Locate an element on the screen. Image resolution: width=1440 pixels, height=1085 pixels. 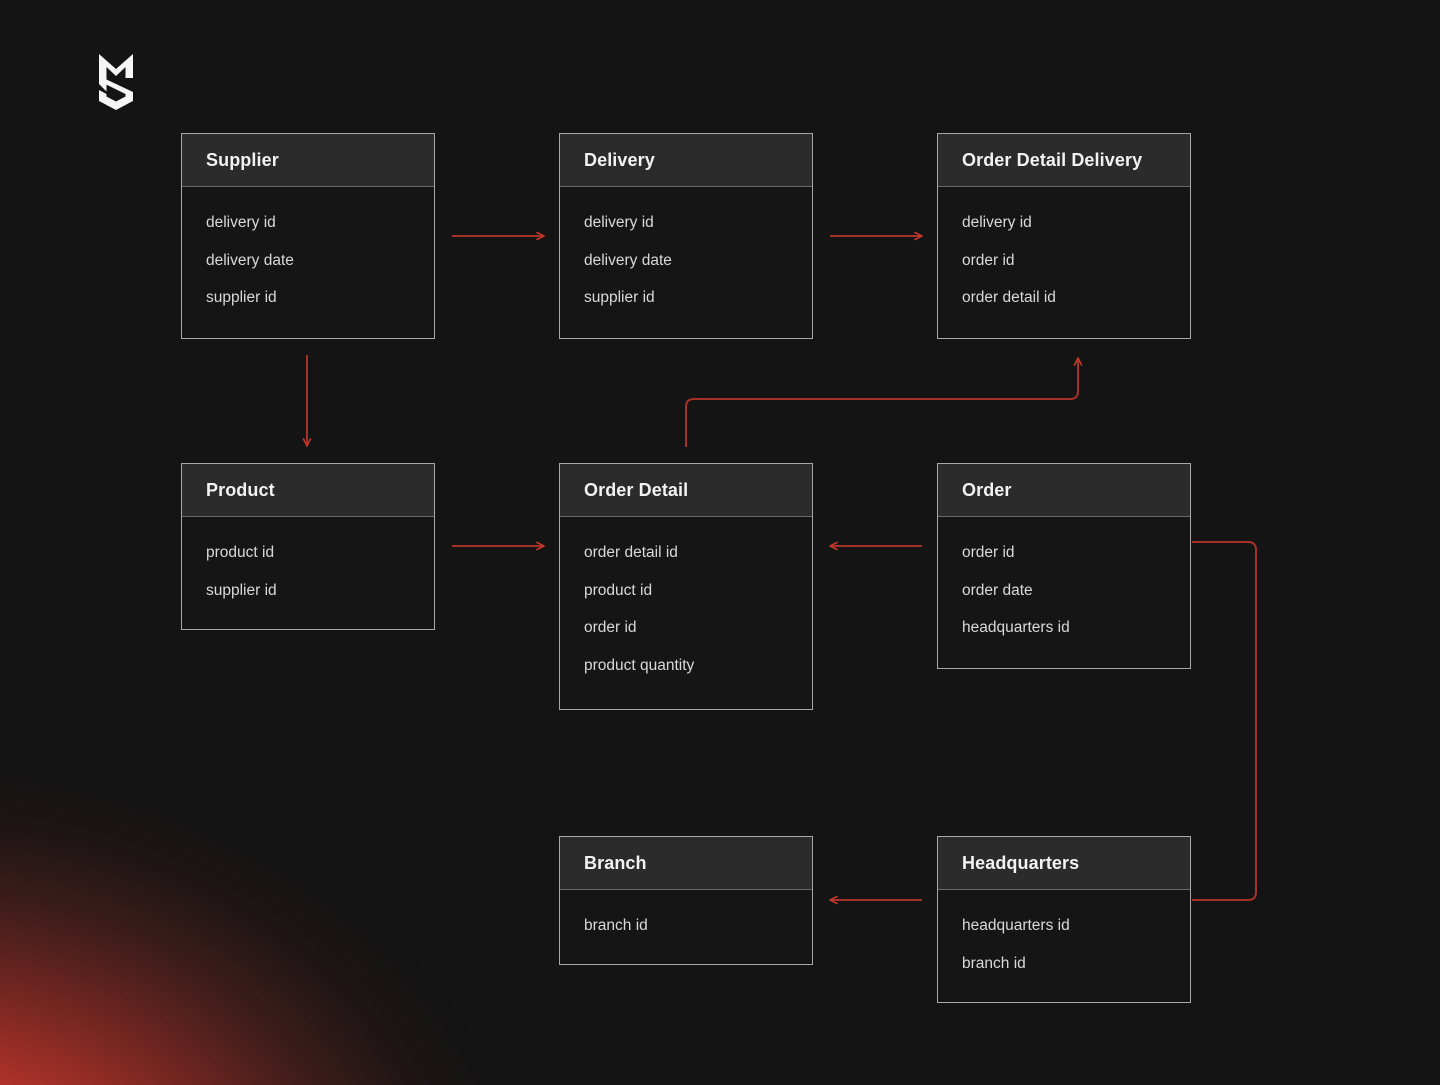
entity-table-title: Order Detail is located at coordinates (636, 489).